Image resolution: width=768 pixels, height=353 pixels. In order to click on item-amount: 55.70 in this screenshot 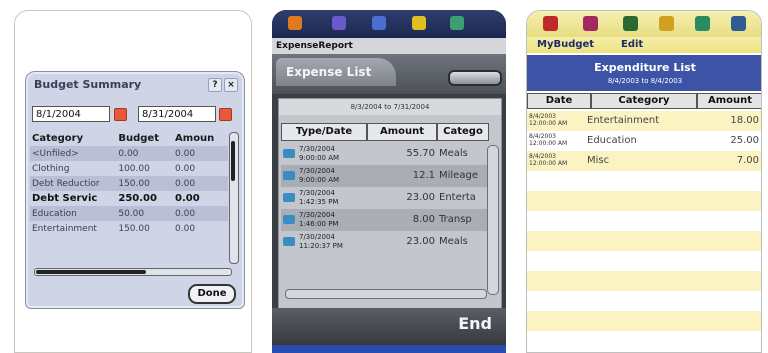, I will do `click(420, 153)`.